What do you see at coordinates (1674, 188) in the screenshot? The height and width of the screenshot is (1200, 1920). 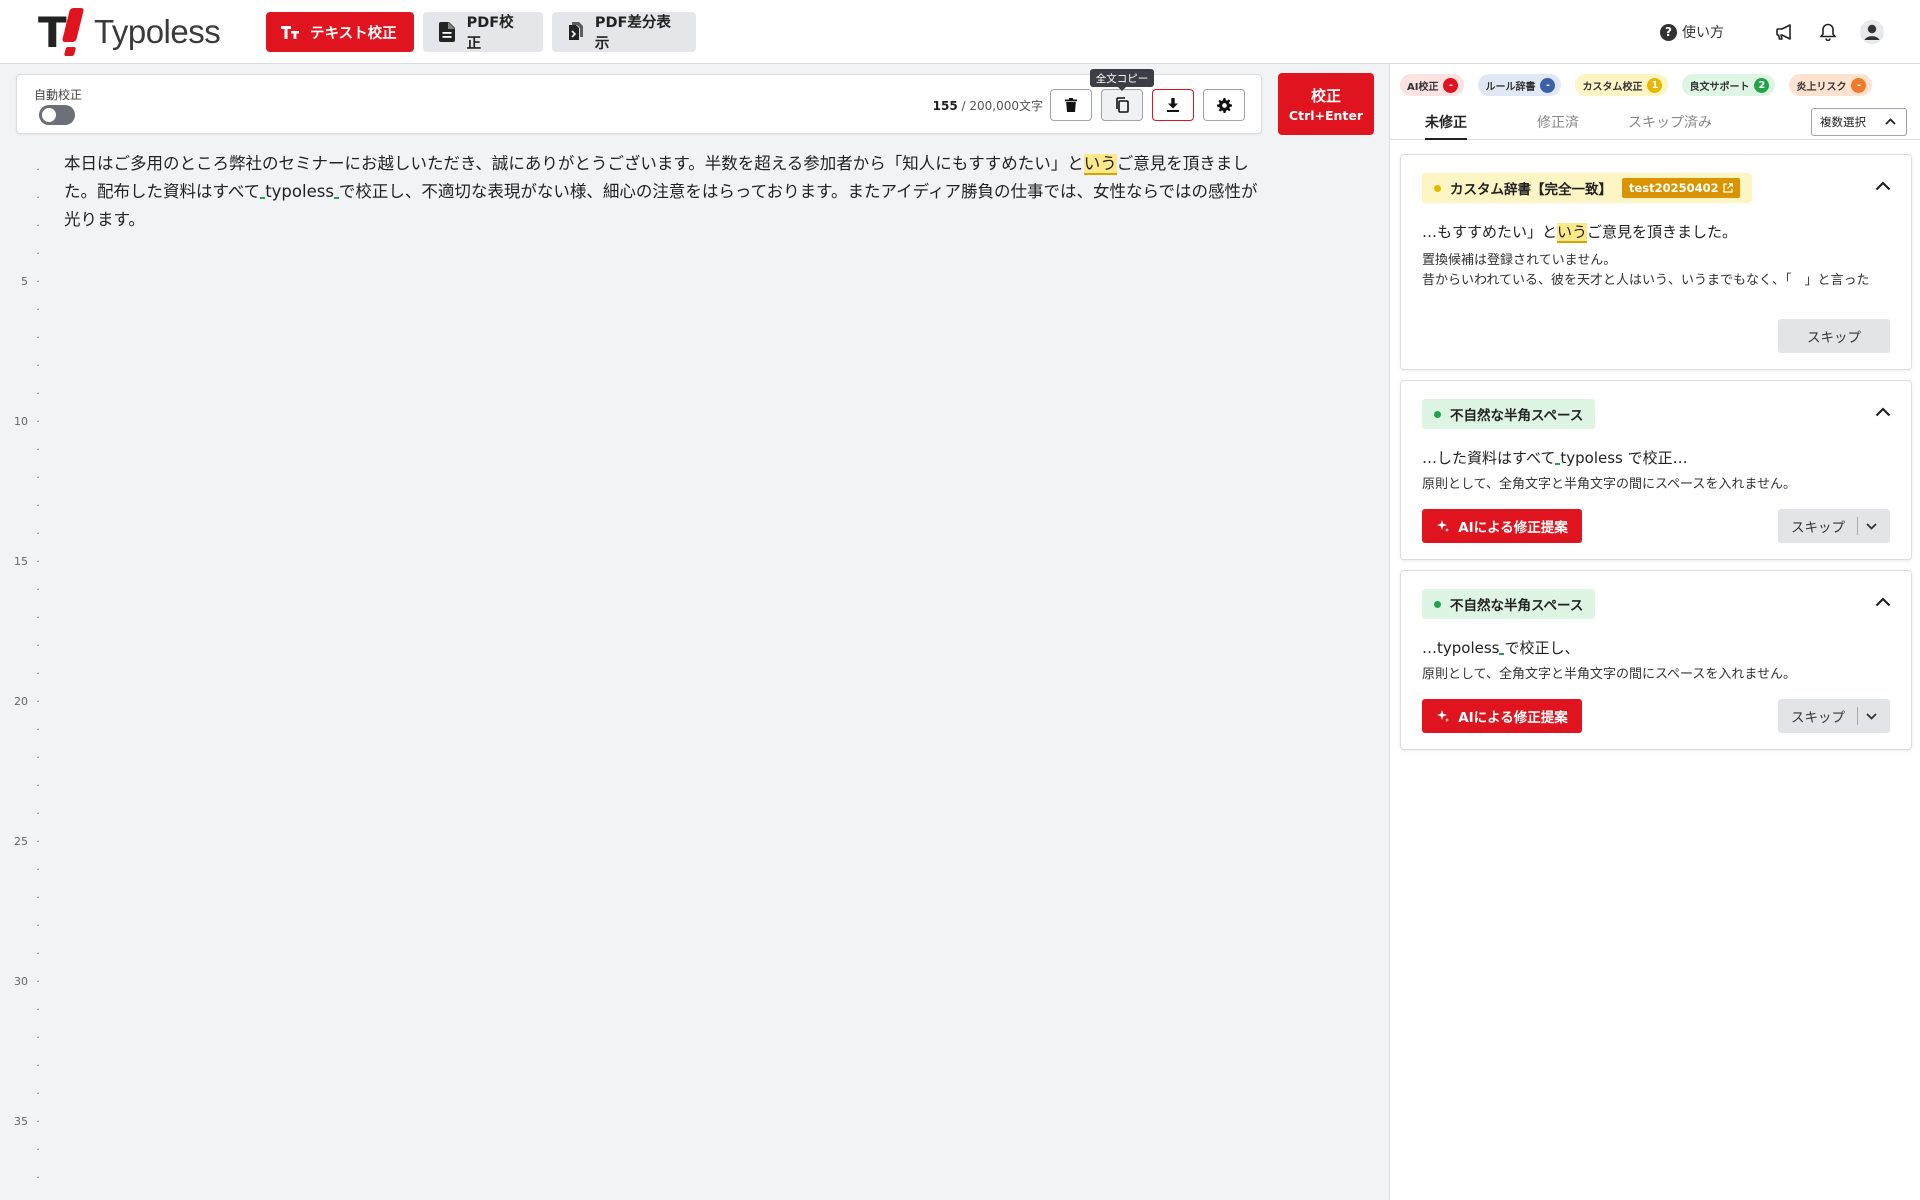 I see `dict-name: test20250402` at bounding box center [1674, 188].